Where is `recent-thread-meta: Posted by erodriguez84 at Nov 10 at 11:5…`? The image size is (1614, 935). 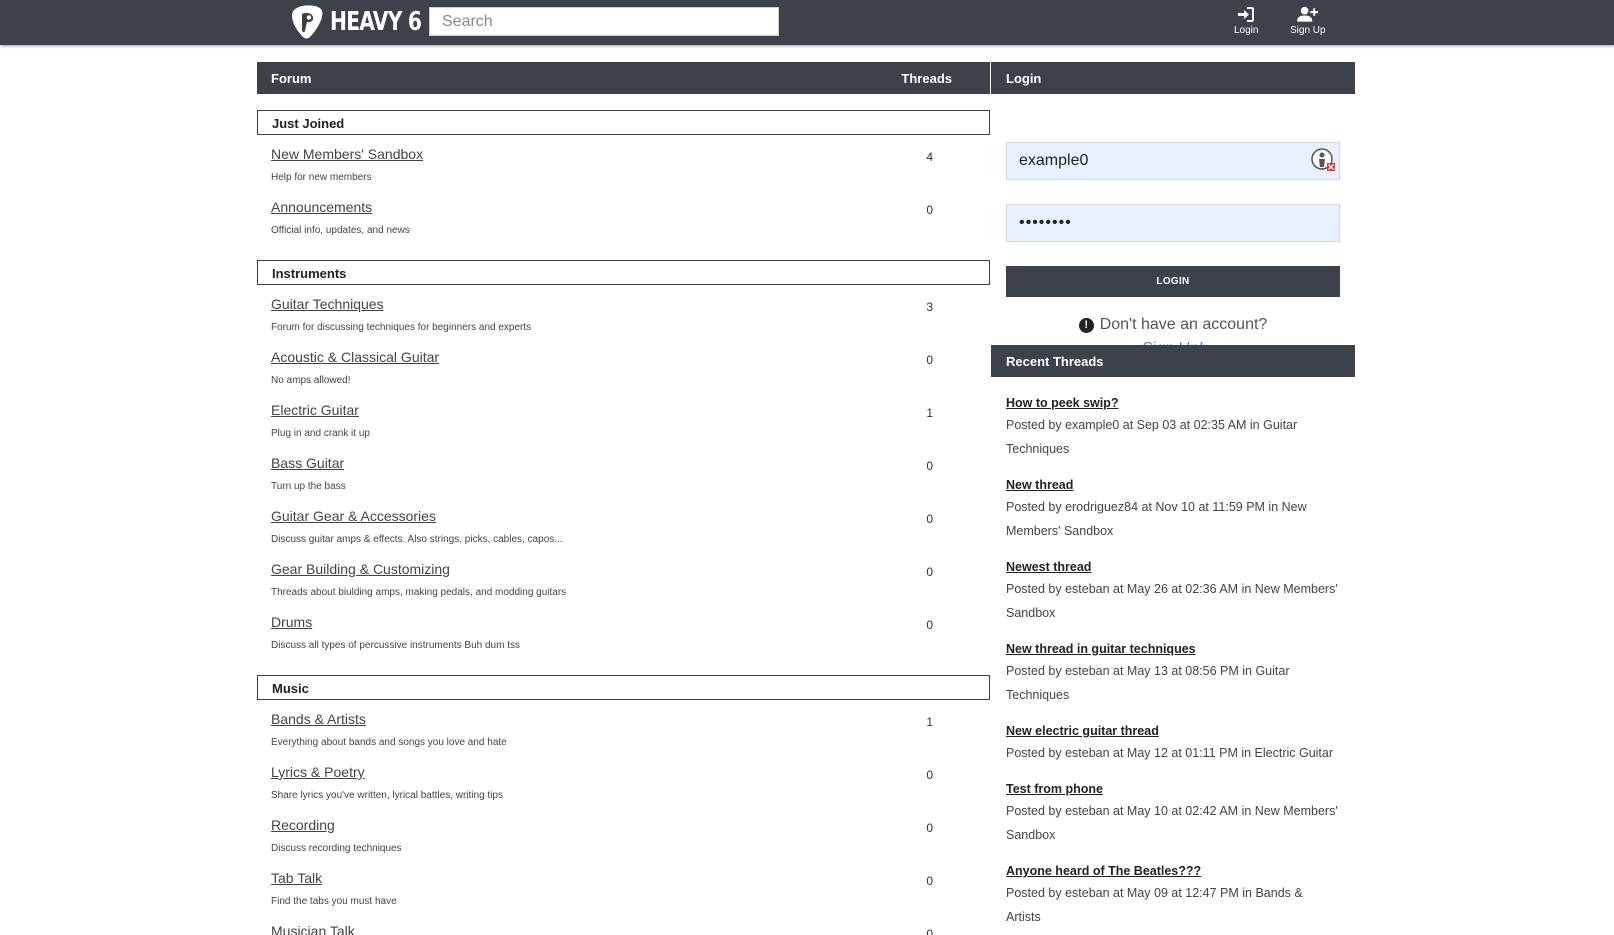
recent-thread-meta: Posted by erodriguez84 at Nov 10 at 11:5… is located at coordinates (1156, 519).